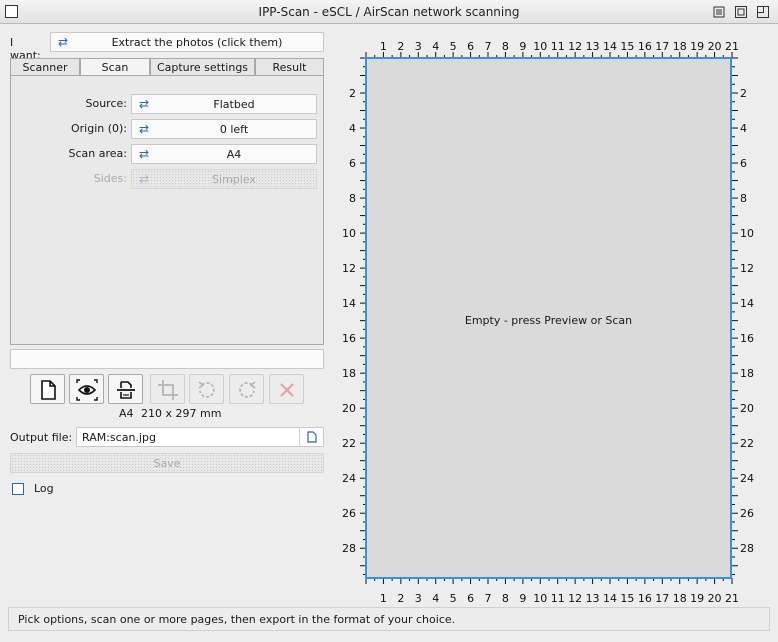 Image resolution: width=778 pixels, height=642 pixels. Describe the element at coordinates (732, 46) in the screenshot. I see `ruler-label-top: 21` at that location.